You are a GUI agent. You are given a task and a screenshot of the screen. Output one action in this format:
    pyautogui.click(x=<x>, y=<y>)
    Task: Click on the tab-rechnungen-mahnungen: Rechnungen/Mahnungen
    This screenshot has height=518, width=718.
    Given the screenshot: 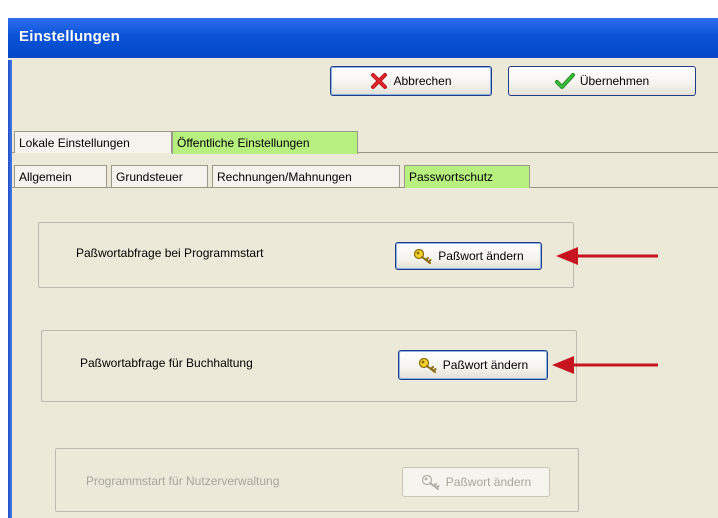 What is the action you would take?
    pyautogui.click(x=306, y=176)
    